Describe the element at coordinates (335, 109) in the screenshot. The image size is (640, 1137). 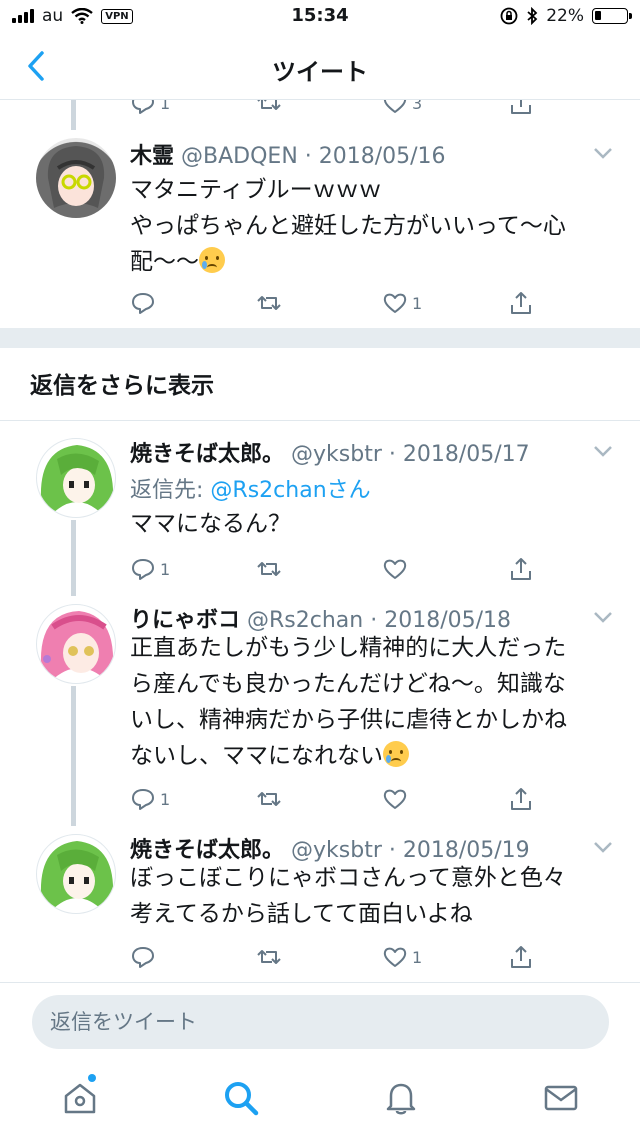
I see `tweet-actions: 1 3` at that location.